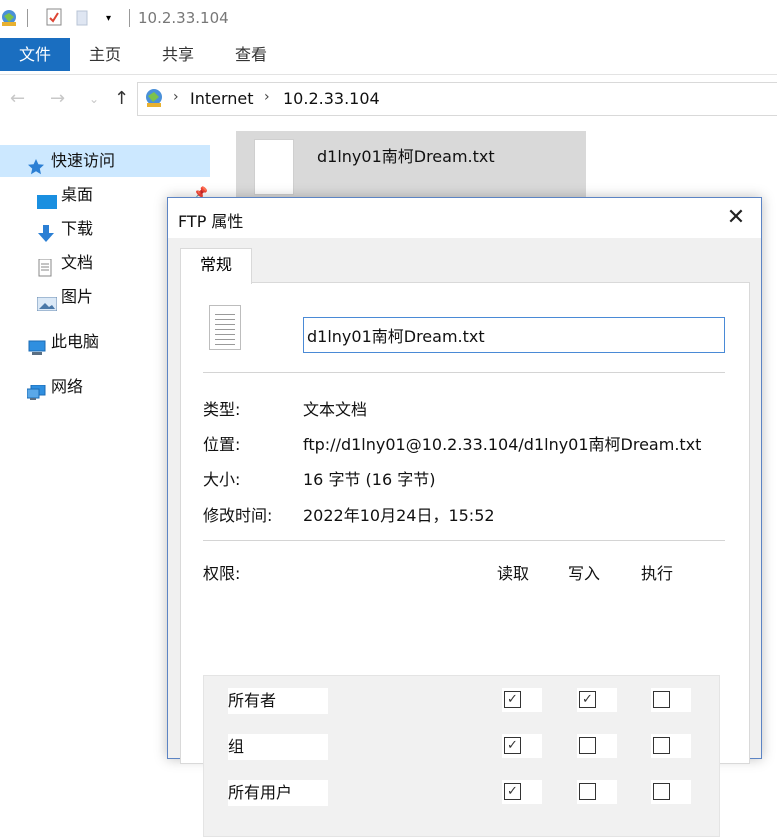  Describe the element at coordinates (77, 194) in the screenshot. I see `sidebar-item-label: 桌面` at that location.